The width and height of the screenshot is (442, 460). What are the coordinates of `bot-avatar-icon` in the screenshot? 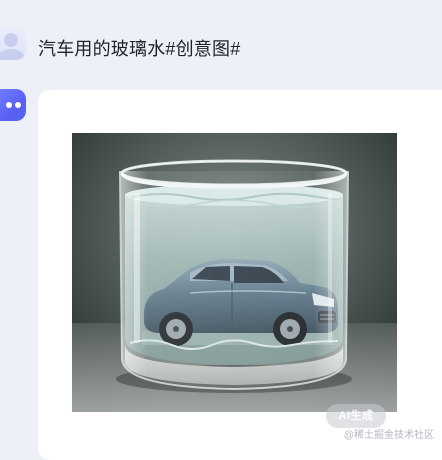 It's located at (13, 105).